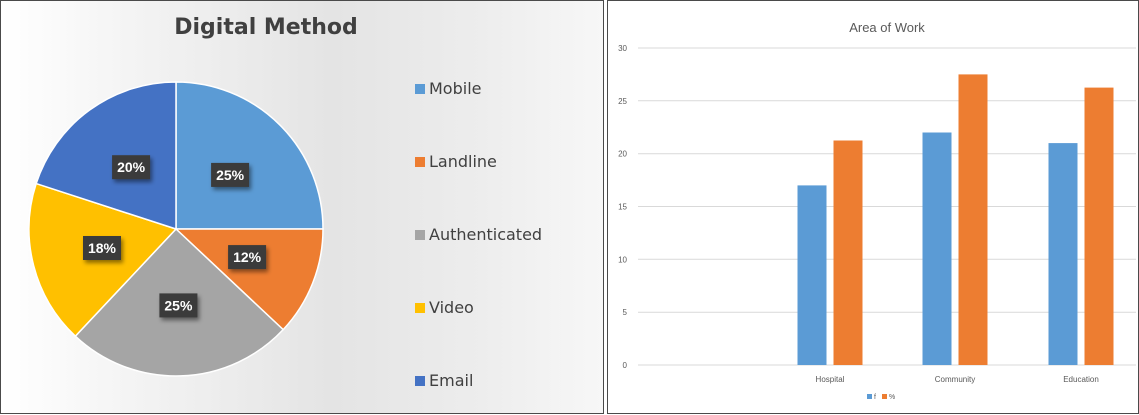 This screenshot has height=415, width=1139. What do you see at coordinates (1081, 379) in the screenshot?
I see `x-tick-label: Education` at bounding box center [1081, 379].